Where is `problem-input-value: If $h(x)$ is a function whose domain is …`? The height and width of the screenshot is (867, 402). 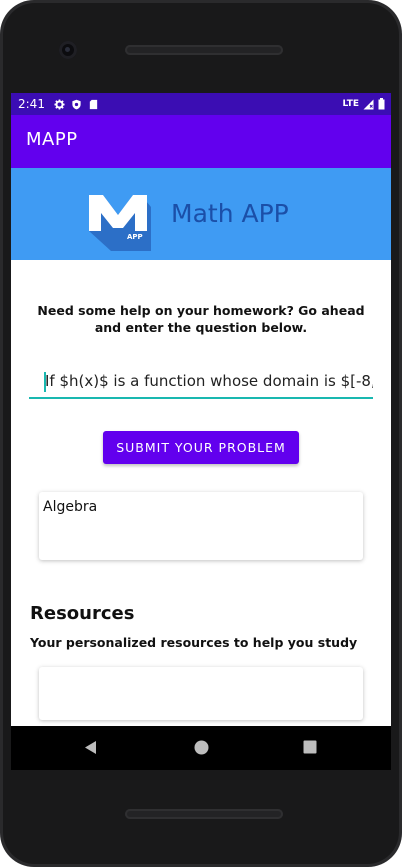
problem-input-value: If $h(x)$ is a function whose domain is … is located at coordinates (209, 381).